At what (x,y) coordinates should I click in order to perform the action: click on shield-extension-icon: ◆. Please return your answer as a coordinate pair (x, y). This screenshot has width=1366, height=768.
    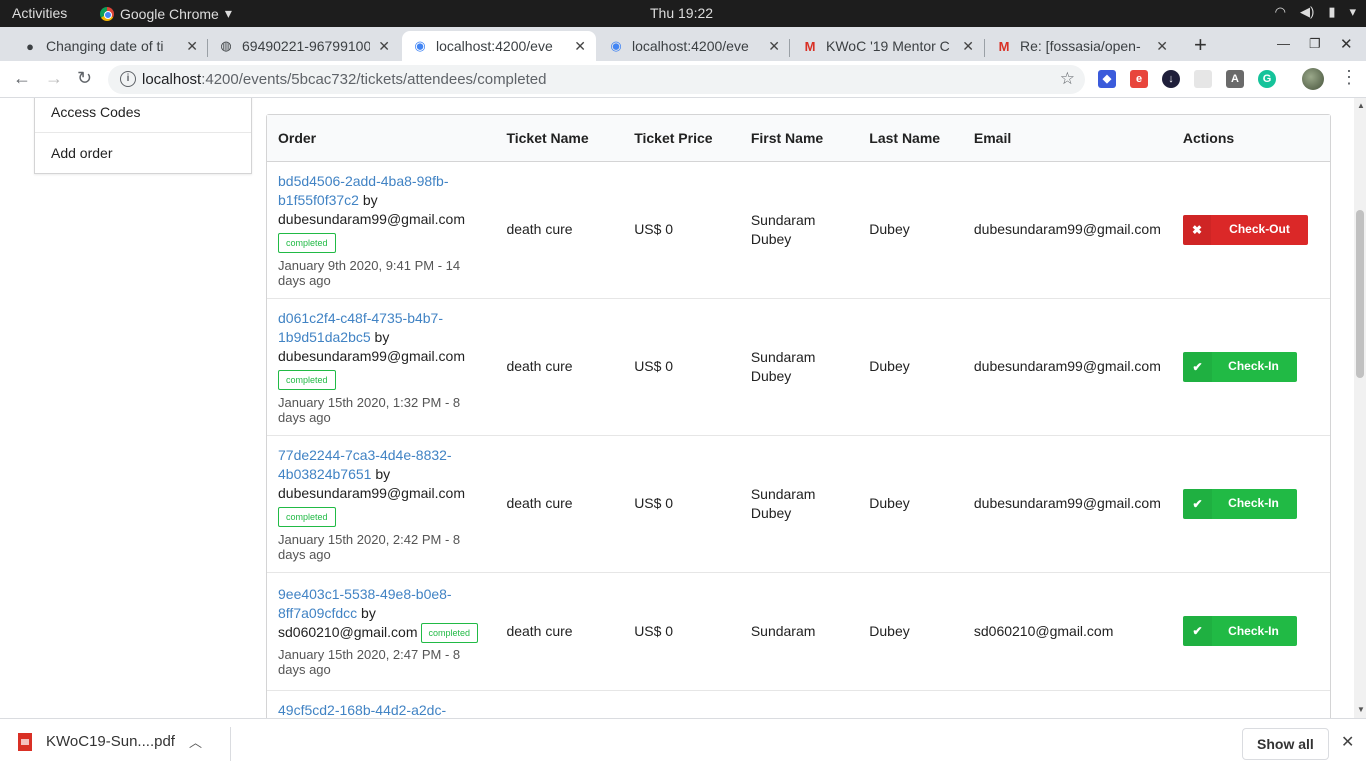
    Looking at the image, I should click on (1107, 79).